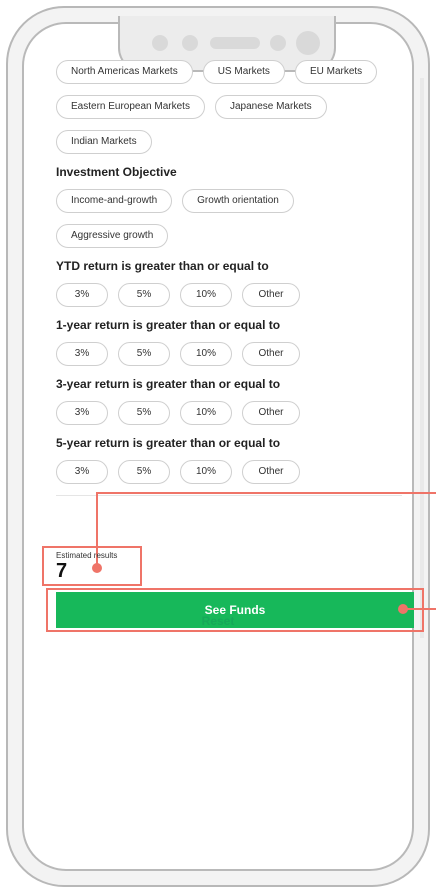 The height and width of the screenshot is (893, 436). Describe the element at coordinates (206, 472) in the screenshot. I see `option-5y-10: 10%` at that location.